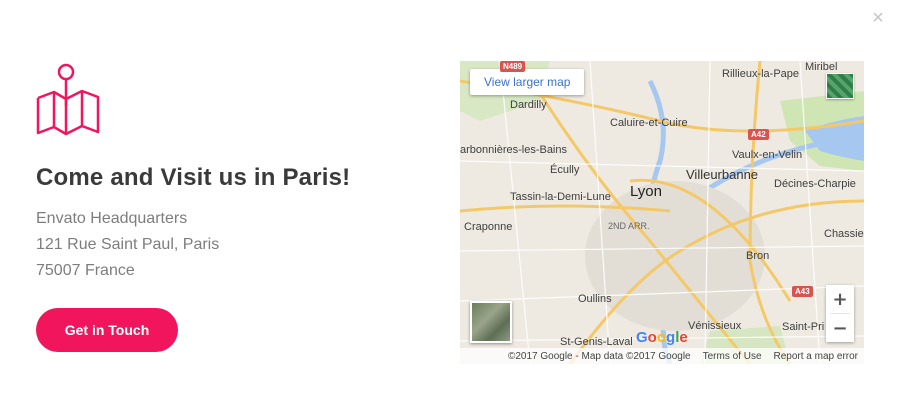 This screenshot has height=404, width=900. Describe the element at coordinates (878, 18) in the screenshot. I see `close-icon: ×` at that location.